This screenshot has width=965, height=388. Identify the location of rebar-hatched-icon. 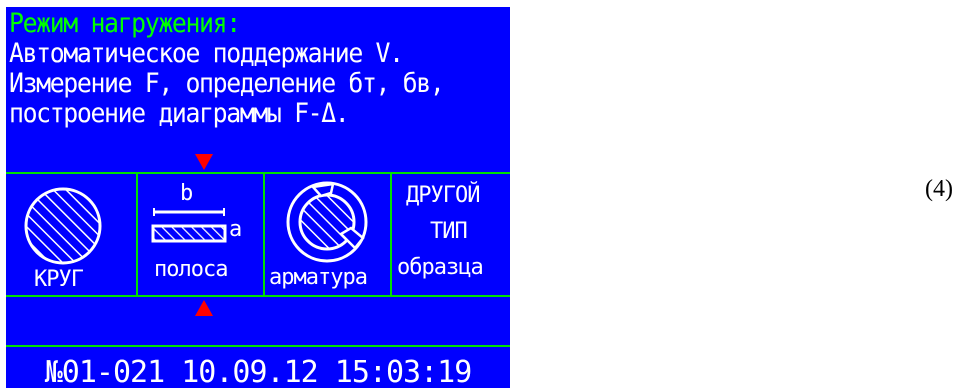
(327, 222).